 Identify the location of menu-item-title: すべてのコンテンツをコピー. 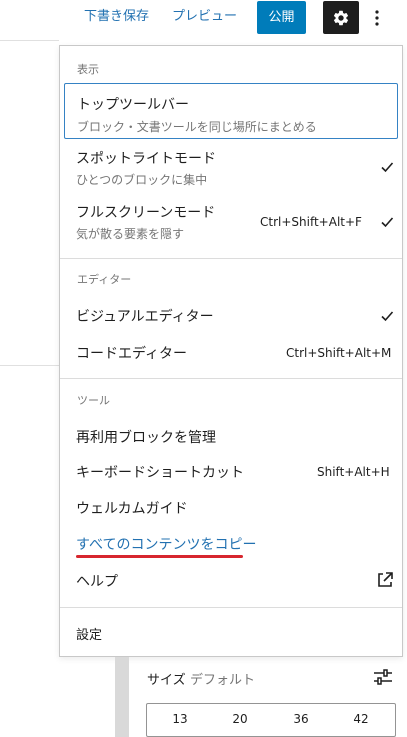
(166, 545).